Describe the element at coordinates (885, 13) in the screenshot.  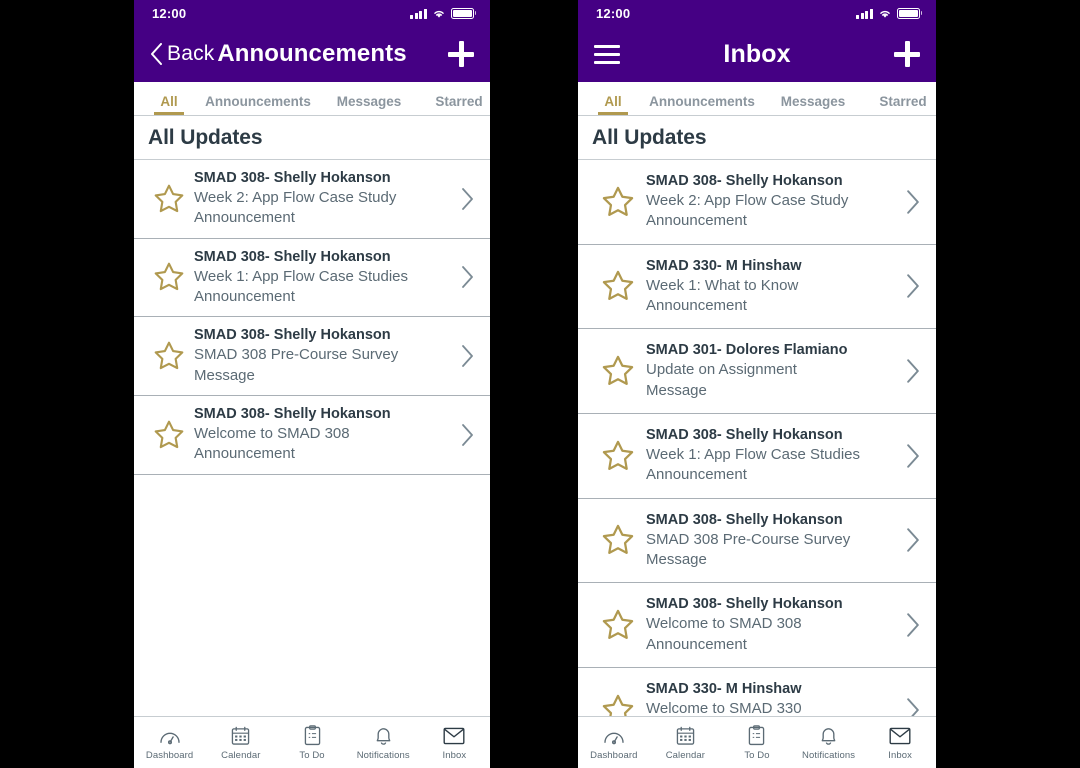
I see `wifi-icon` at that location.